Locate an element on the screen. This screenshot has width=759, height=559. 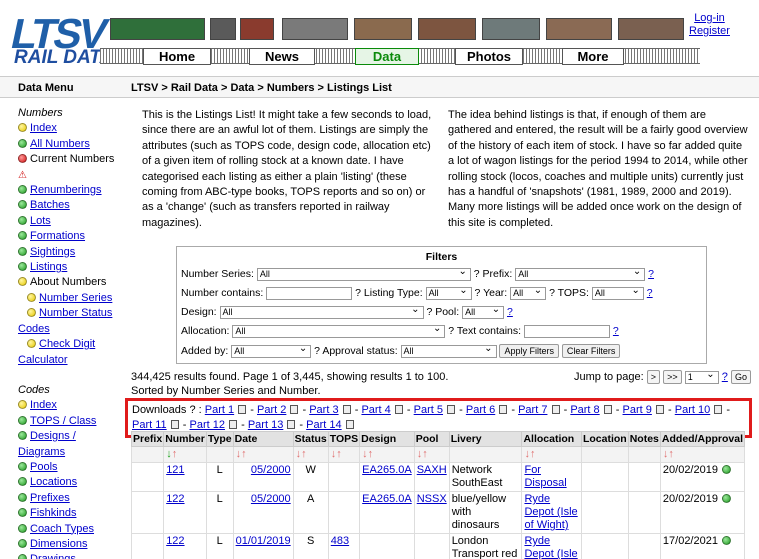
sidebar-item: Drawings is located at coordinates (68, 555).